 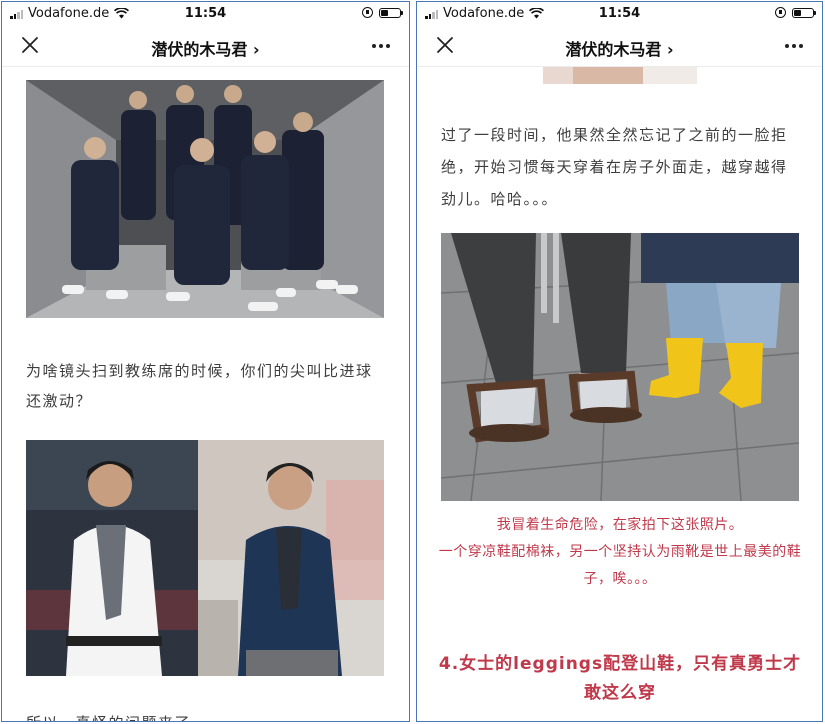 I want to click on article-photo-team, so click(x=205, y=199).